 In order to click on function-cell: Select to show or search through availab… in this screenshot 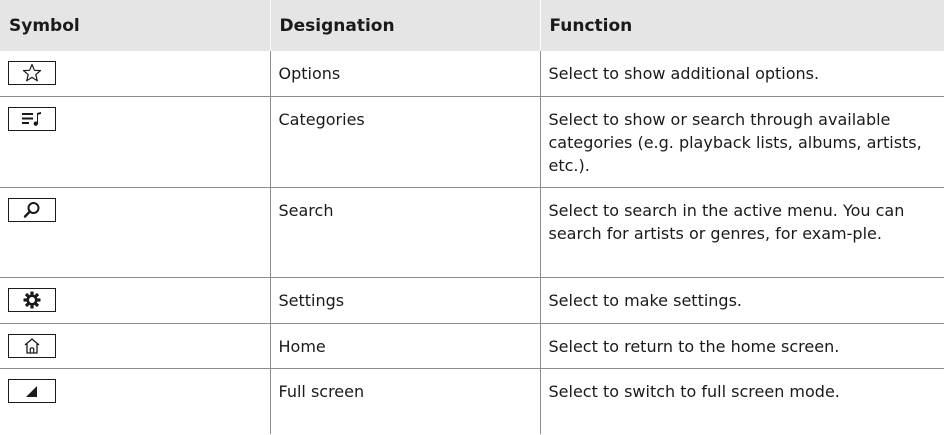, I will do `click(741, 142)`.